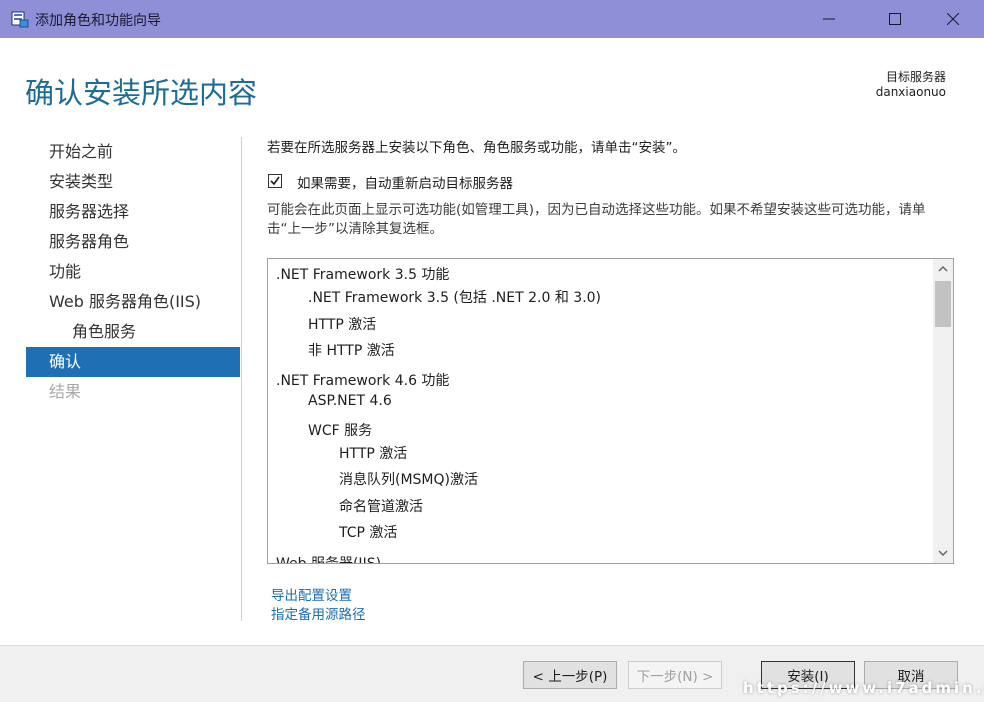  Describe the element at coordinates (133, 332) in the screenshot. I see `nav-item-role-services: 角色服务` at that location.